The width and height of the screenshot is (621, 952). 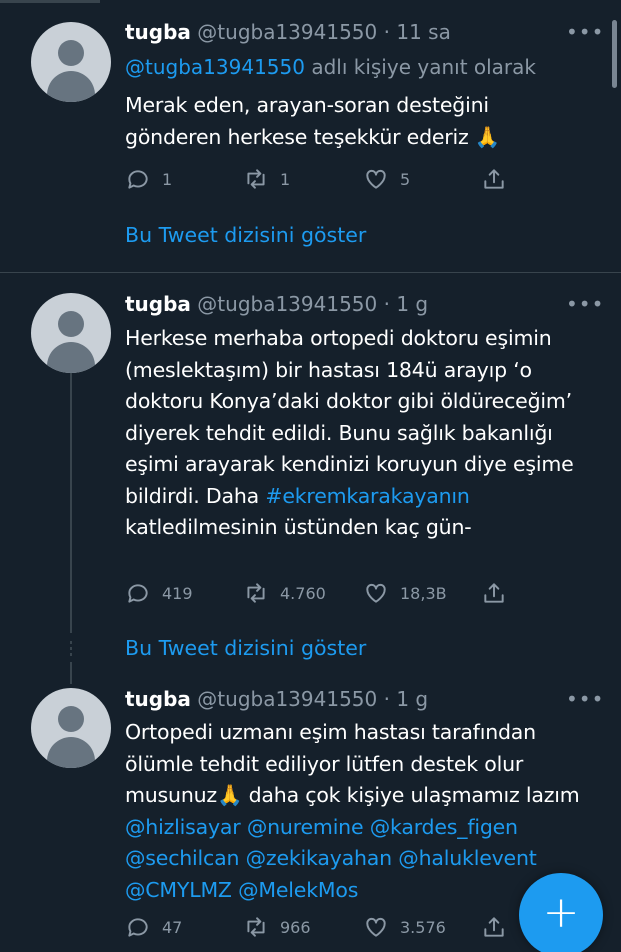 I want to click on reply-to-suffix: adlı kişiye yanıt olarak, so click(x=423, y=67).